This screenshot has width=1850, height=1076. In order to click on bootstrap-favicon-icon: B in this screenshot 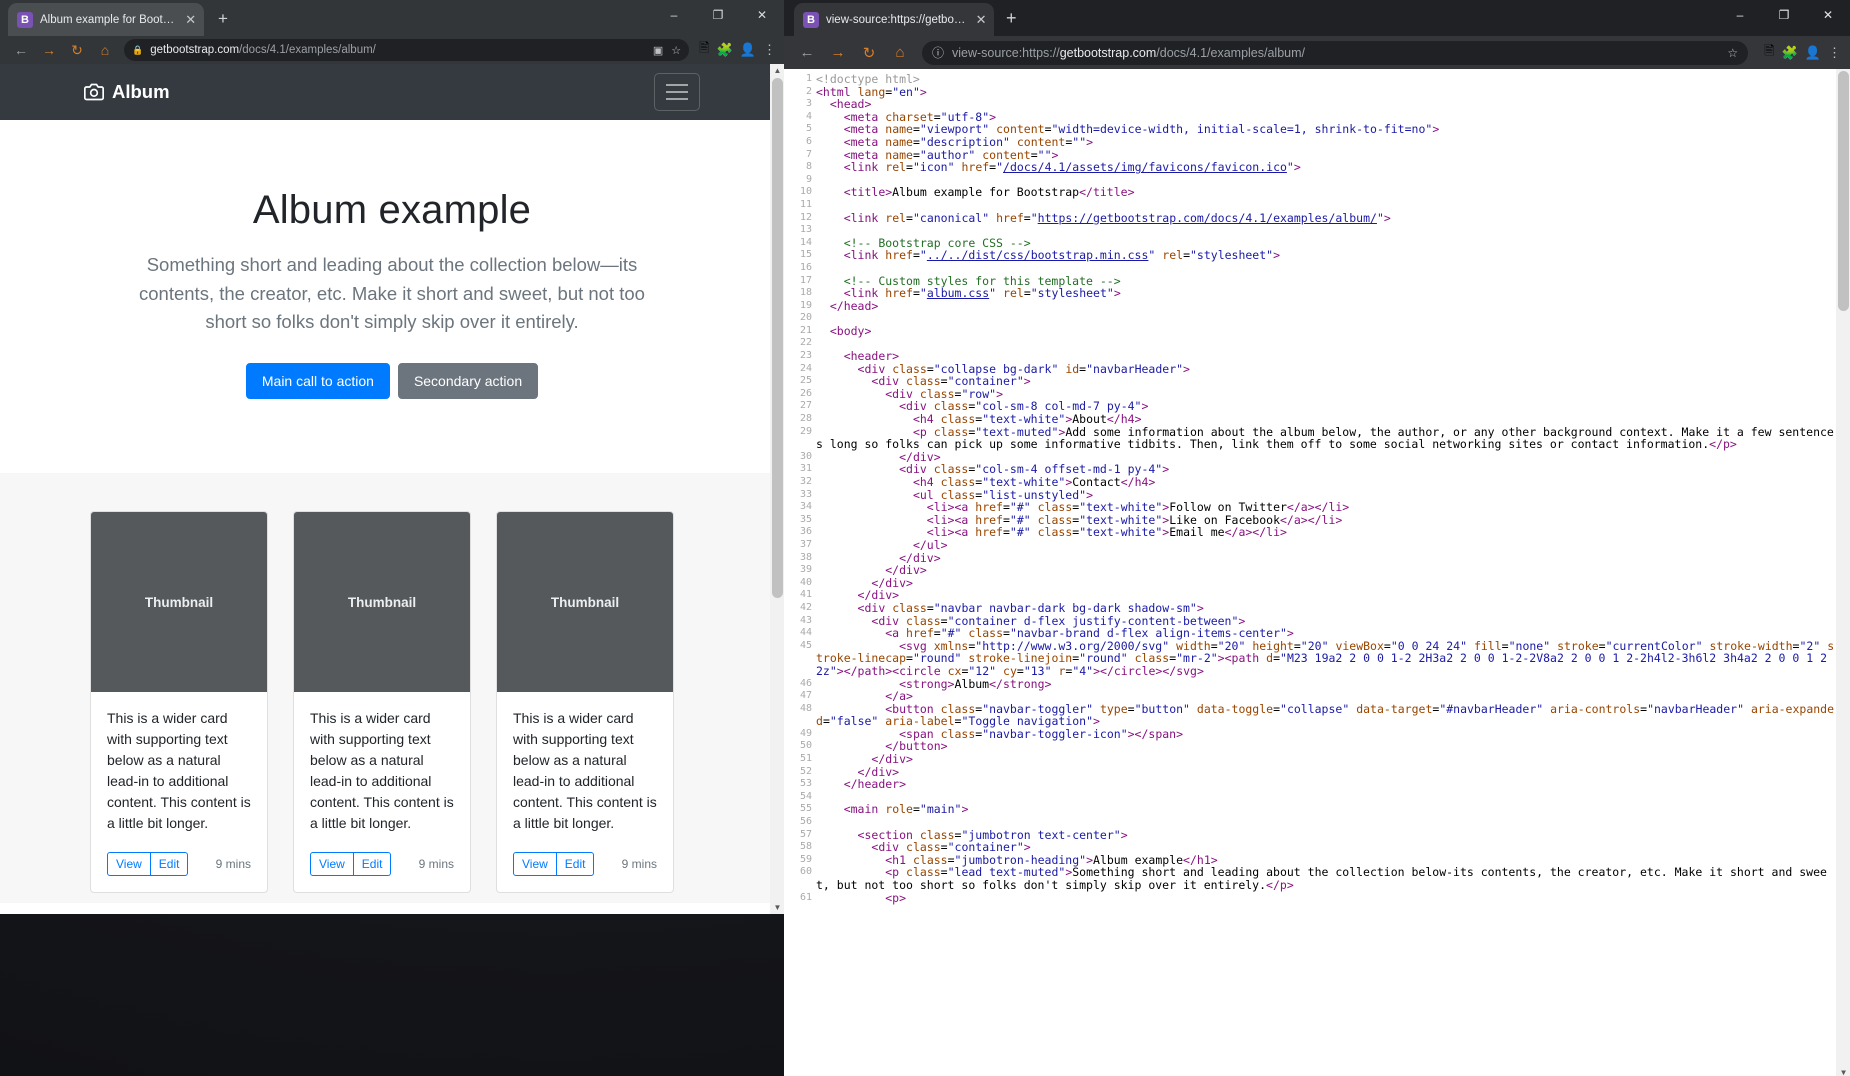, I will do `click(811, 19)`.